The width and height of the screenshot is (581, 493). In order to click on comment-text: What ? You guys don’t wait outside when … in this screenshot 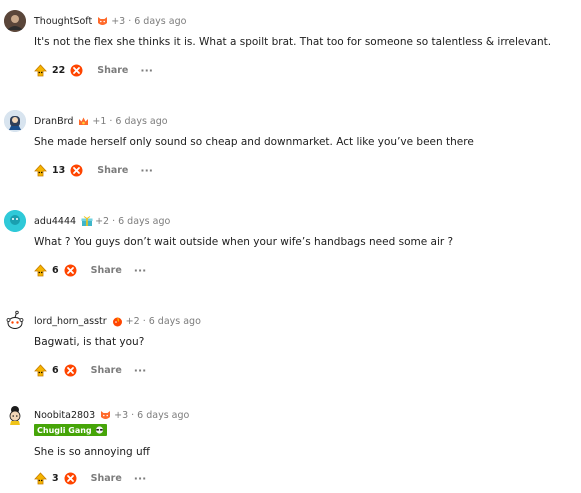, I will do `click(244, 242)`.